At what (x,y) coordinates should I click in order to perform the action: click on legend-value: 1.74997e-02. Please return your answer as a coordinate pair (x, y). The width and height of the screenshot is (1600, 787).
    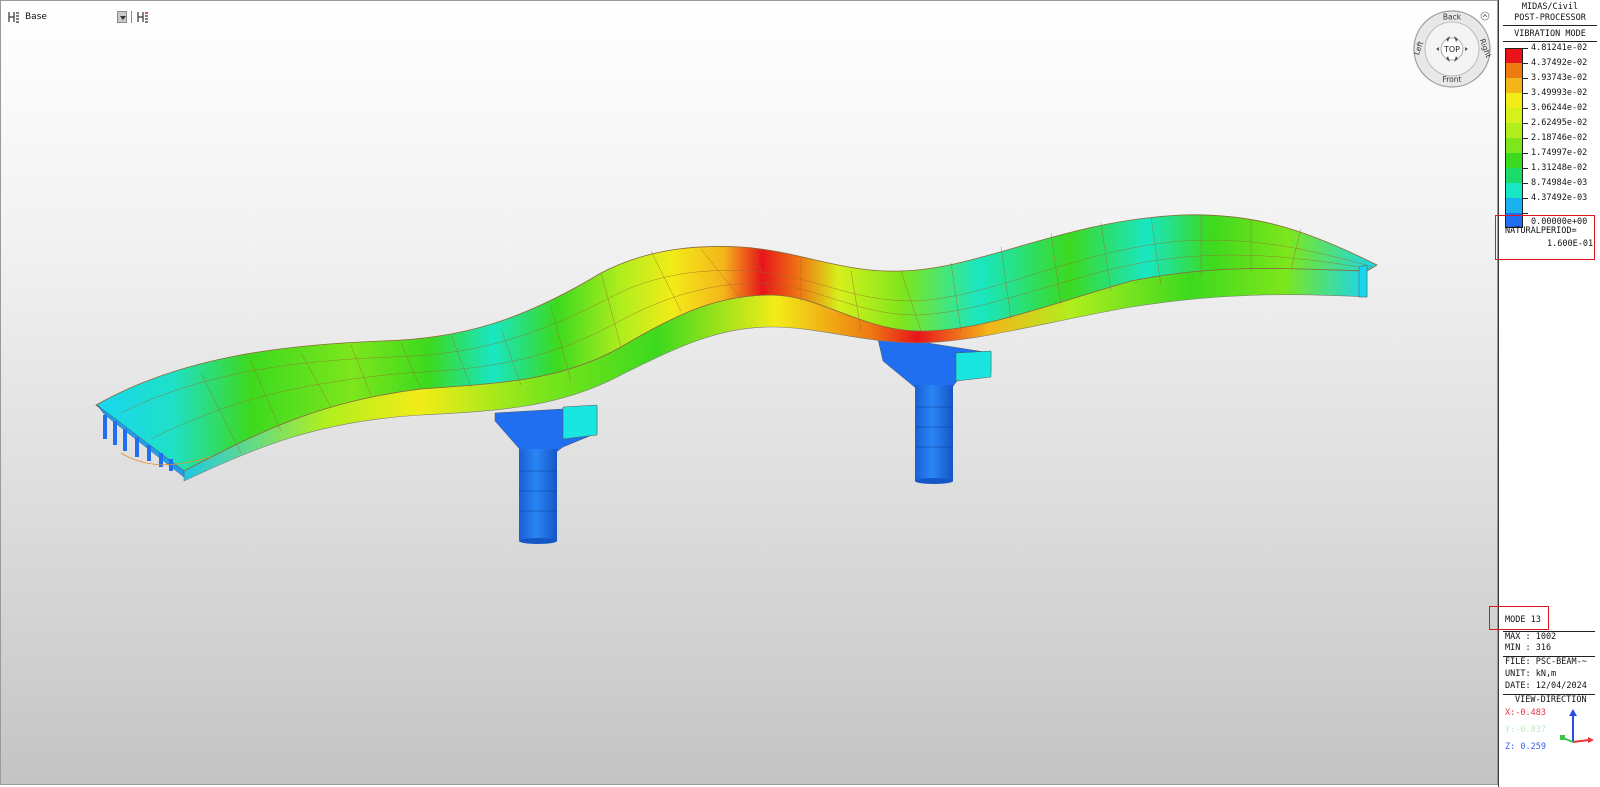
    Looking at the image, I should click on (1559, 153).